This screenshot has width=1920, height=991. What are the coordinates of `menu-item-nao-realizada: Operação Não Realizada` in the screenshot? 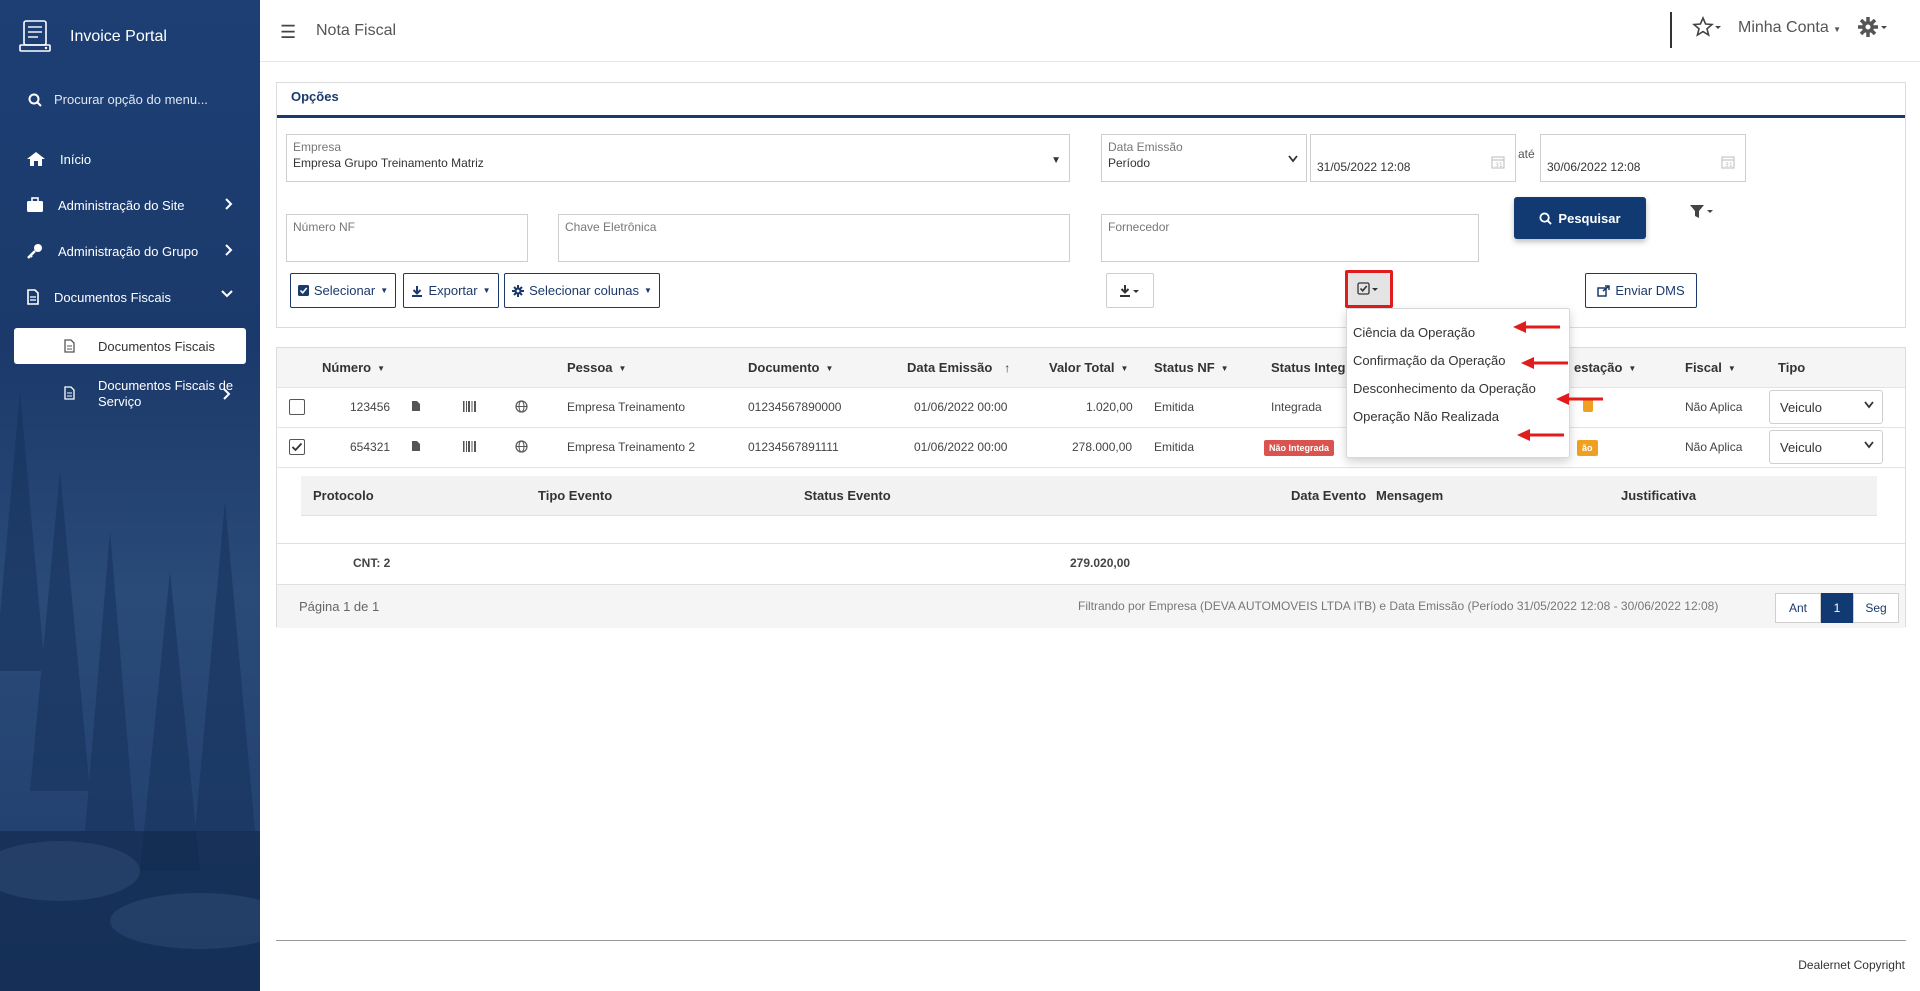 It's located at (1426, 416).